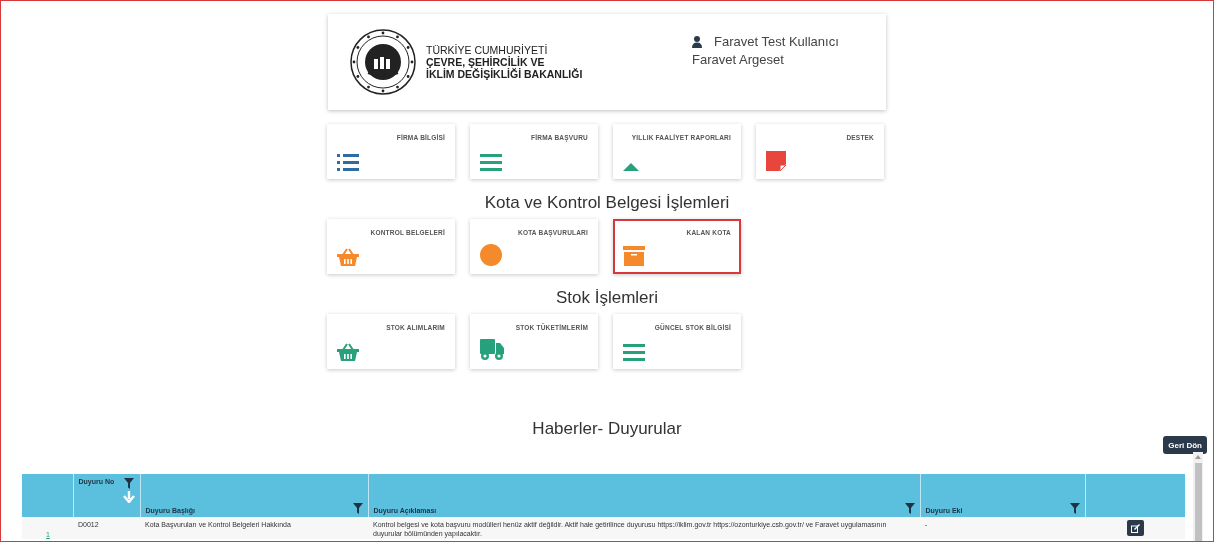 The image size is (1214, 542). What do you see at coordinates (485, 62) in the screenshot?
I see `ministry-name-line: ÇEVRE, ŞEHİRCİLİK VE` at bounding box center [485, 62].